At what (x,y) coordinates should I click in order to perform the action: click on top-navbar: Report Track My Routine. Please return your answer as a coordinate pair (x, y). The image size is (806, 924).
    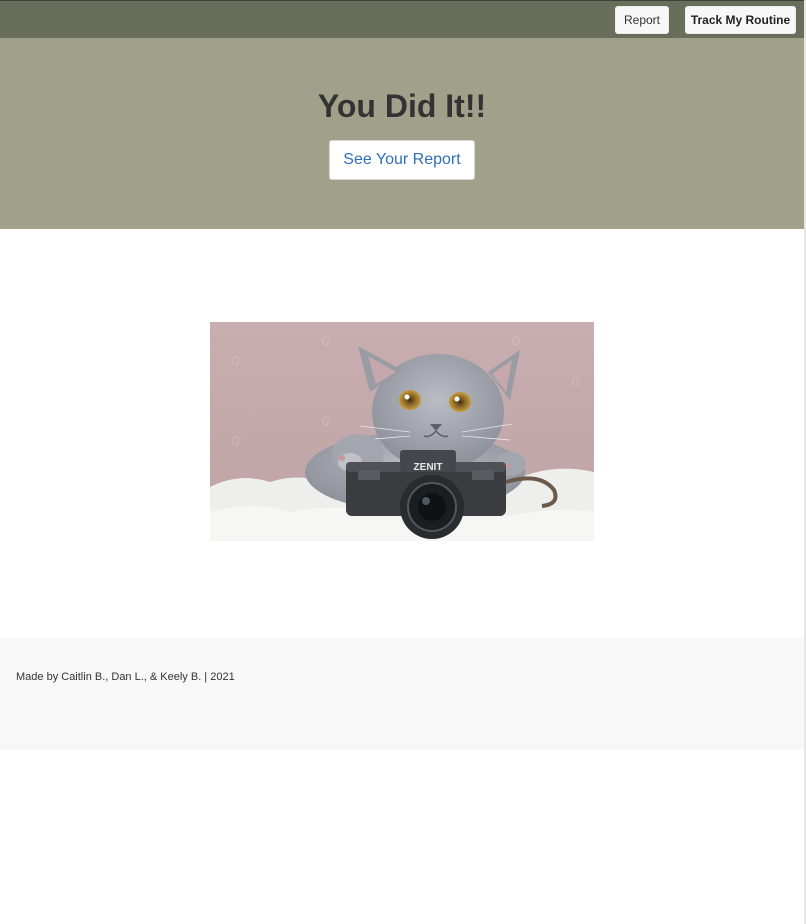
    Looking at the image, I should click on (402, 19).